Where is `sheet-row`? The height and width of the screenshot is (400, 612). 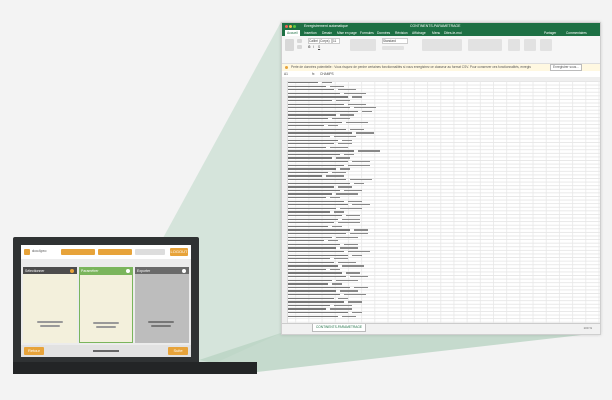
sheet-row is located at coordinates (343, 317).